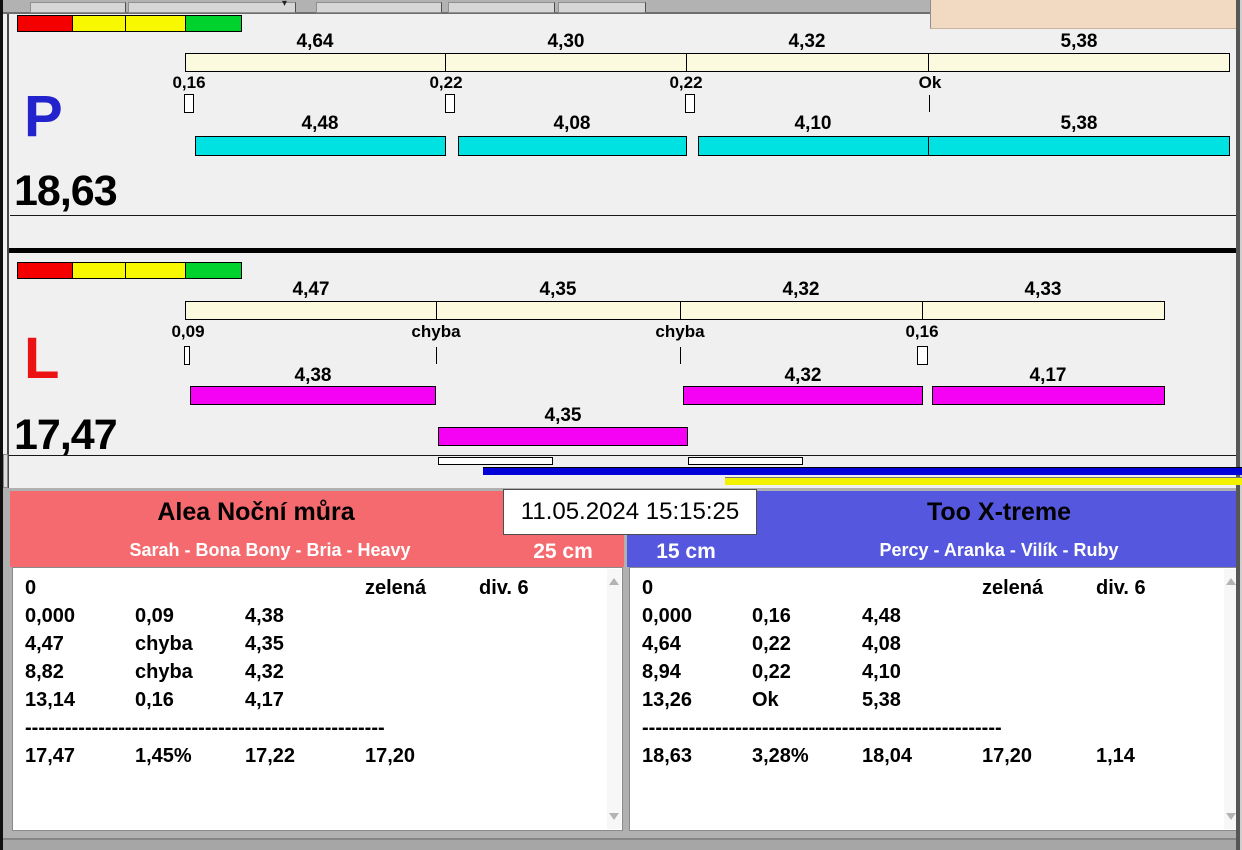  I want to click on table-row: 13,14 0,16 4,17, so click(154, 700).